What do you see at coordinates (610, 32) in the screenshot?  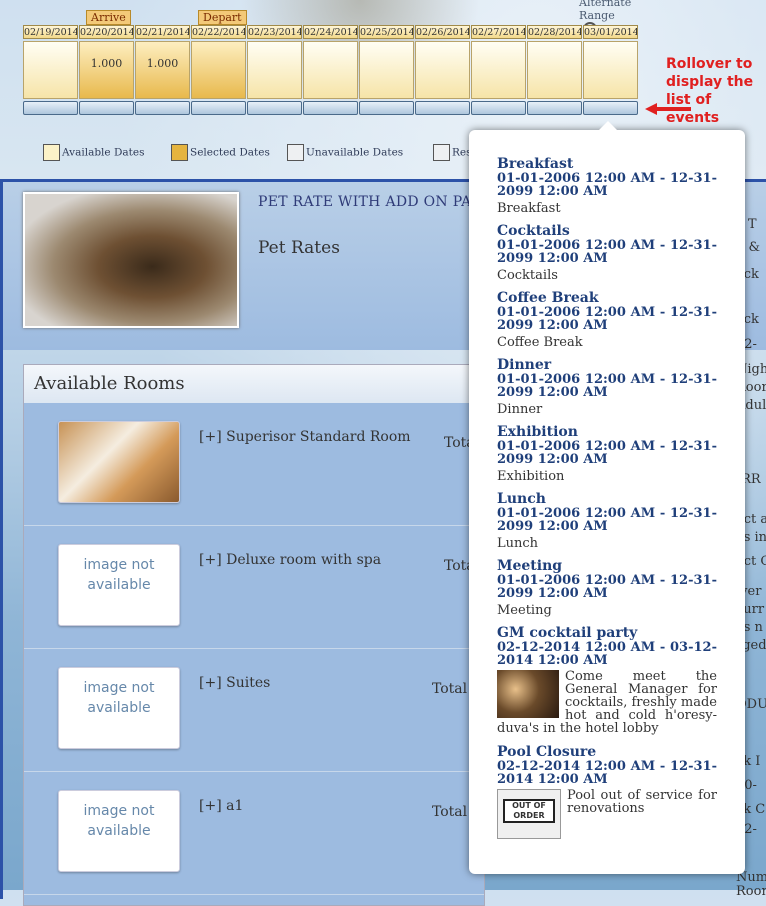 I see `calendar-date-label: 03/01/2014` at bounding box center [610, 32].